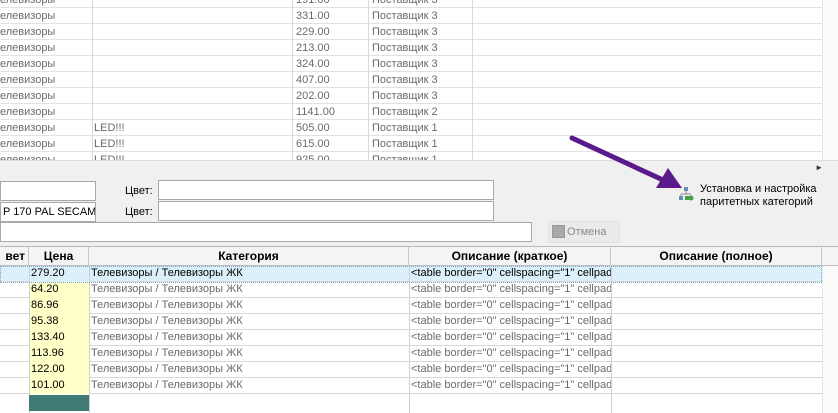 The height and width of the screenshot is (413, 838). What do you see at coordinates (625, 161) in the screenshot?
I see `purple-arrow-icon` at bounding box center [625, 161].